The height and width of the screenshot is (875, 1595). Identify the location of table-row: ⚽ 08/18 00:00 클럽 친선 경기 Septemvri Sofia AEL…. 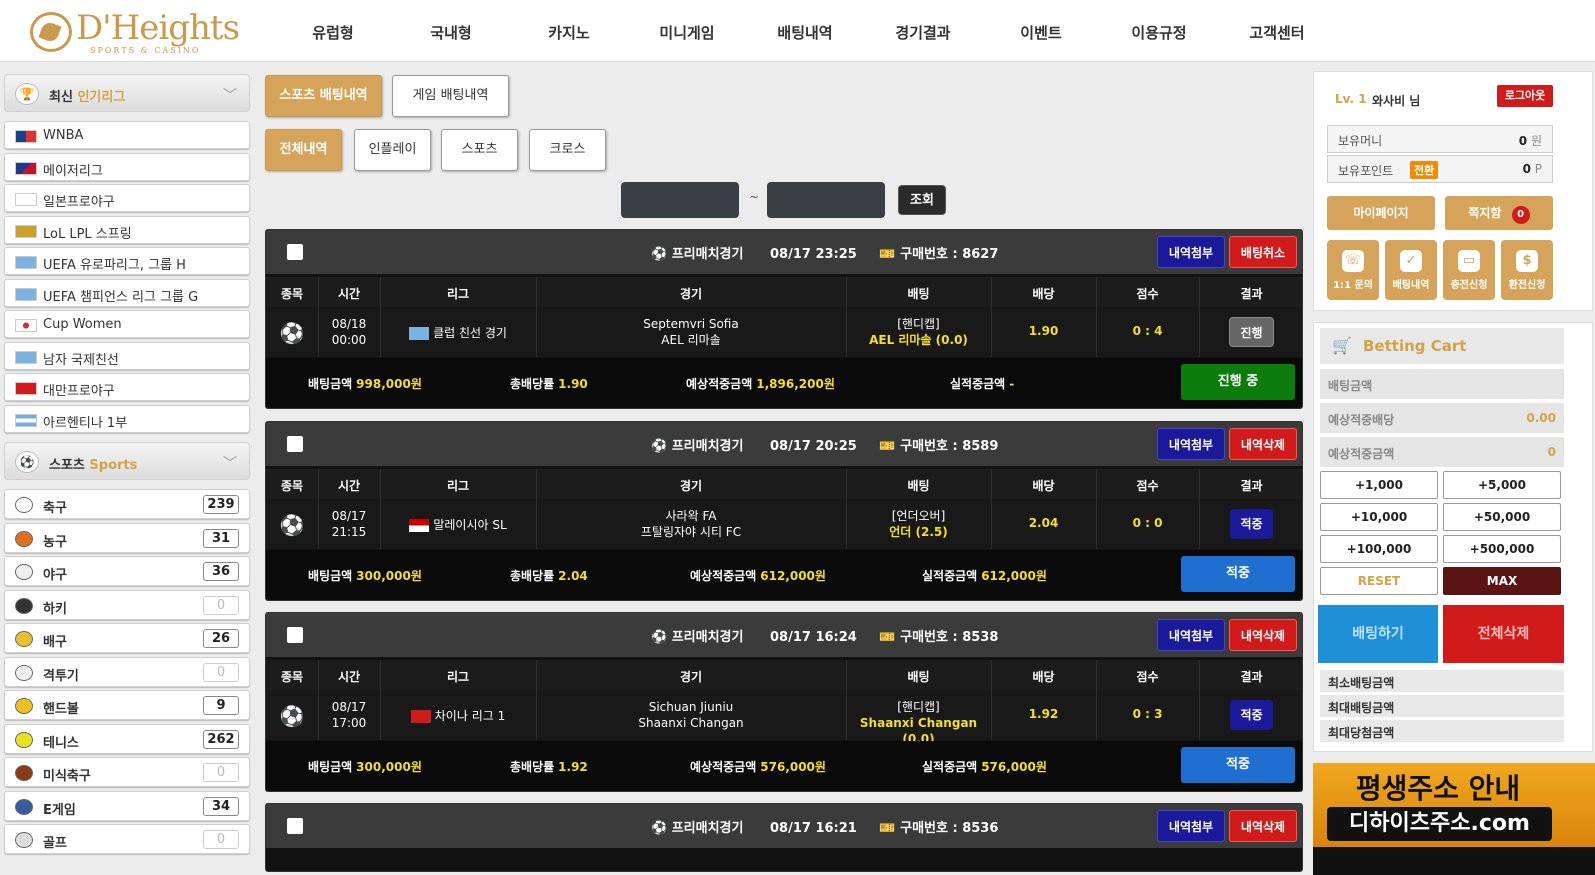
(784, 332).